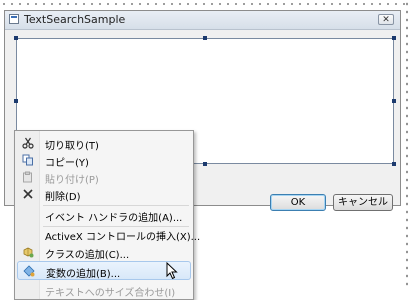 Image resolution: width=410 pixels, height=300 pixels. What do you see at coordinates (394, 38) in the screenshot?
I see `selection-handle-top-right` at bounding box center [394, 38].